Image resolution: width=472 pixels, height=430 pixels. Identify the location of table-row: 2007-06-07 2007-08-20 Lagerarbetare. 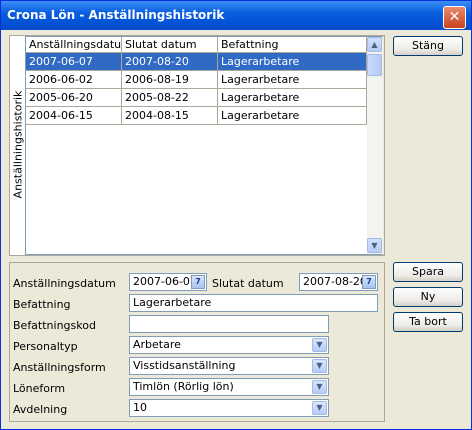
(196, 62).